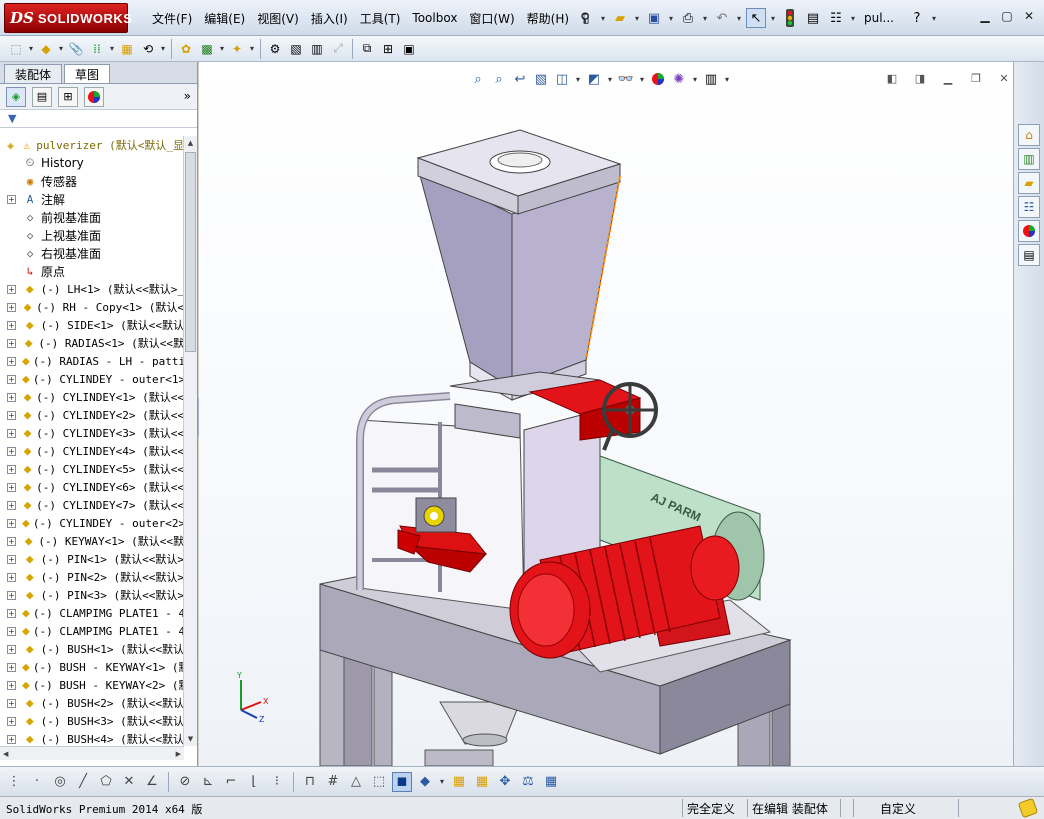 This screenshot has height=819, width=1044. What do you see at coordinates (711, 79) in the screenshot?
I see `view-settings-icon: ▥` at bounding box center [711, 79].